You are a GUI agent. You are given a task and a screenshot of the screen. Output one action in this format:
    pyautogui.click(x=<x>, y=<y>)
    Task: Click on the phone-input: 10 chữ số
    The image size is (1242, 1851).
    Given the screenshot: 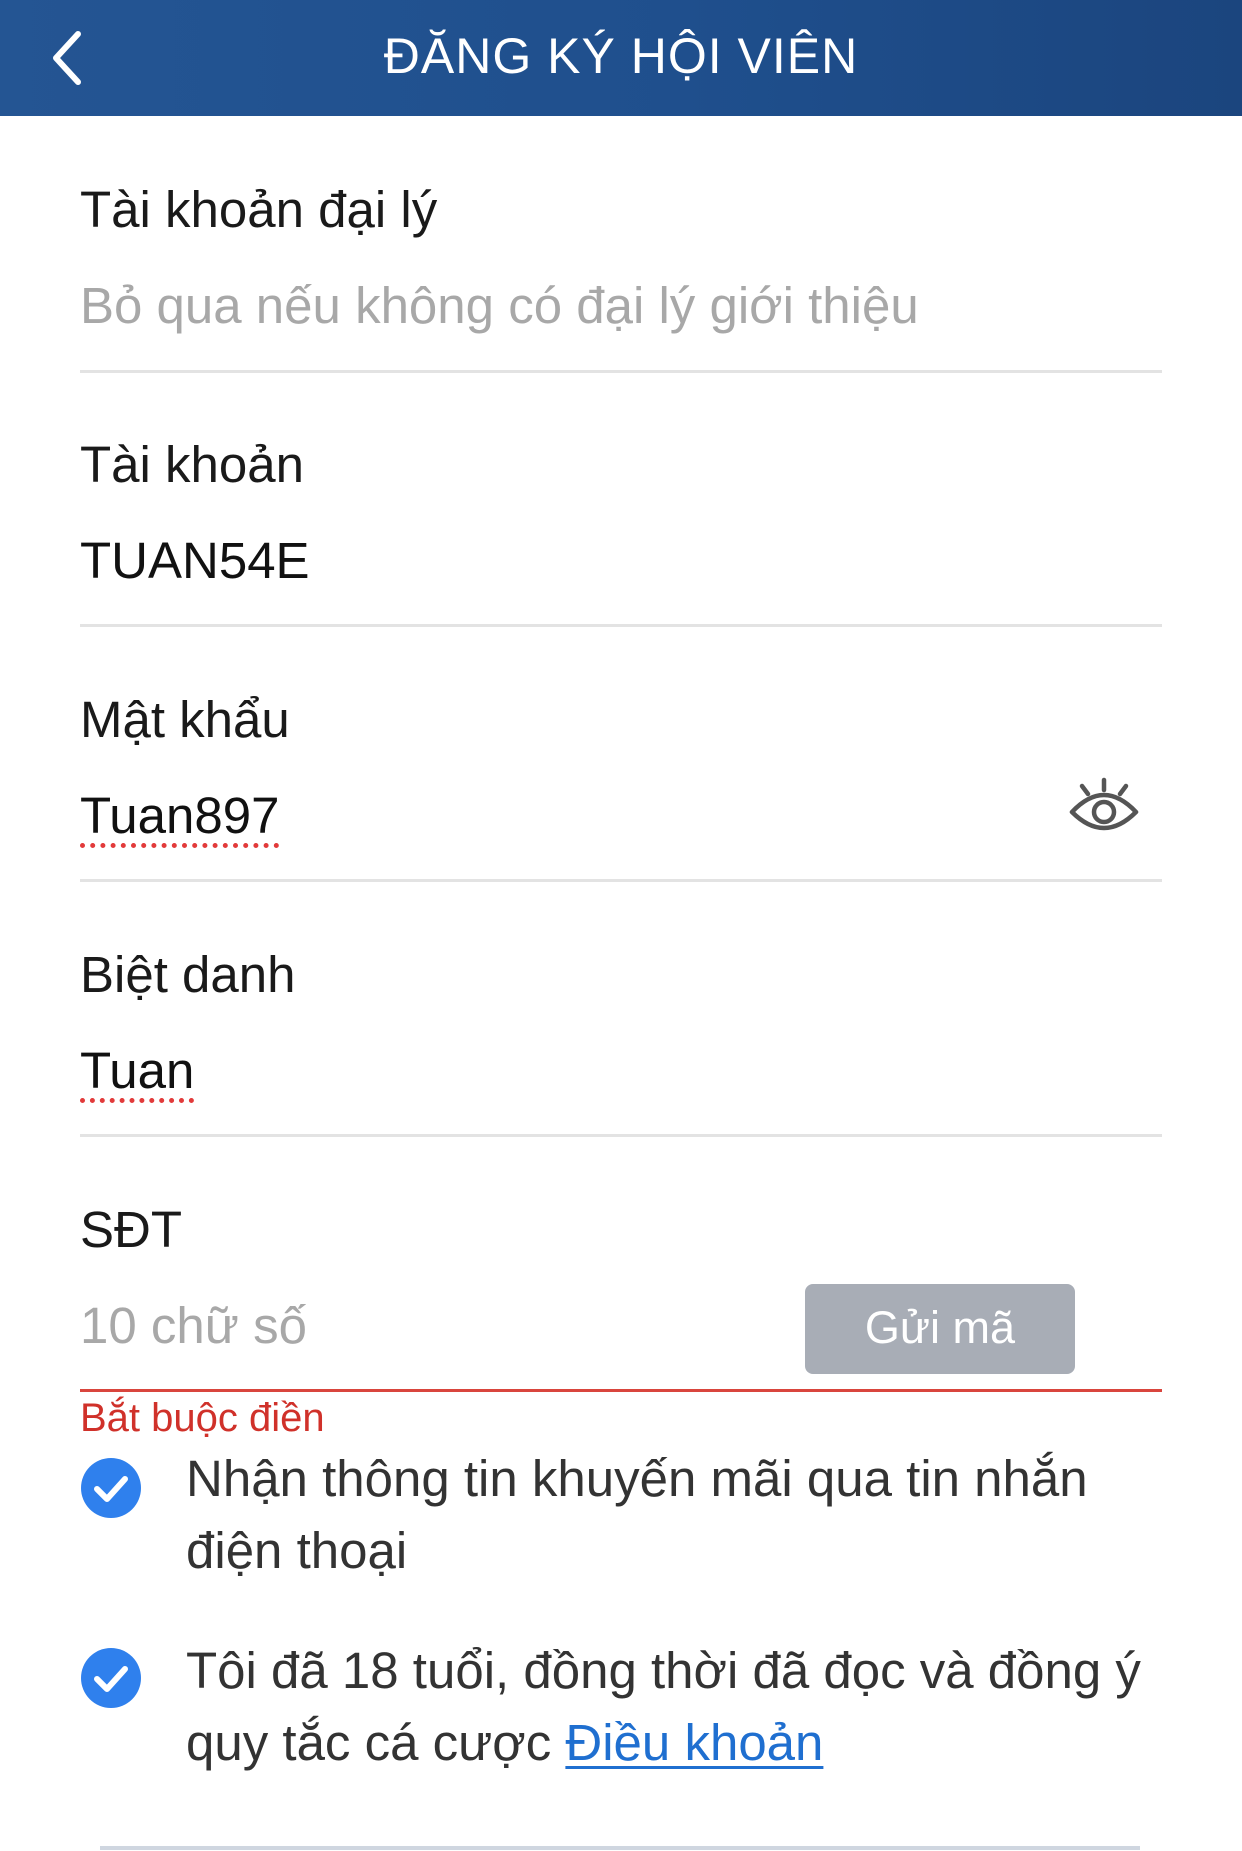 What is the action you would take?
    pyautogui.click(x=193, y=1325)
    